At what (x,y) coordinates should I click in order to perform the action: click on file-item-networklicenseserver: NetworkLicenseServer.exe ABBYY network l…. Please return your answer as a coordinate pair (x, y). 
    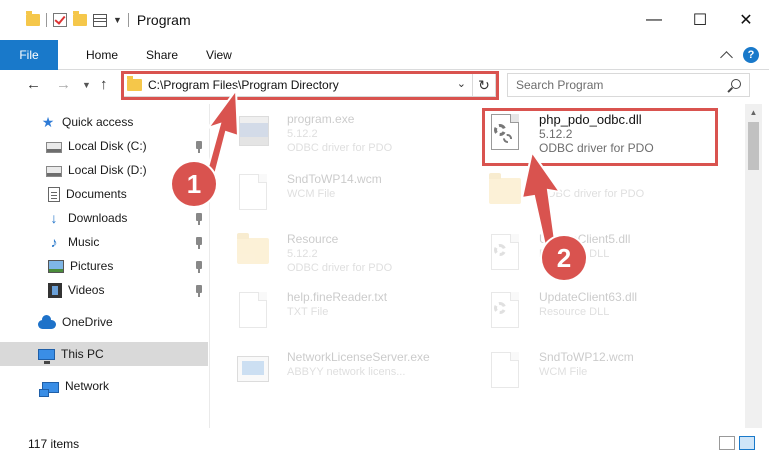
    Looking at the image, I should click on (331, 372).